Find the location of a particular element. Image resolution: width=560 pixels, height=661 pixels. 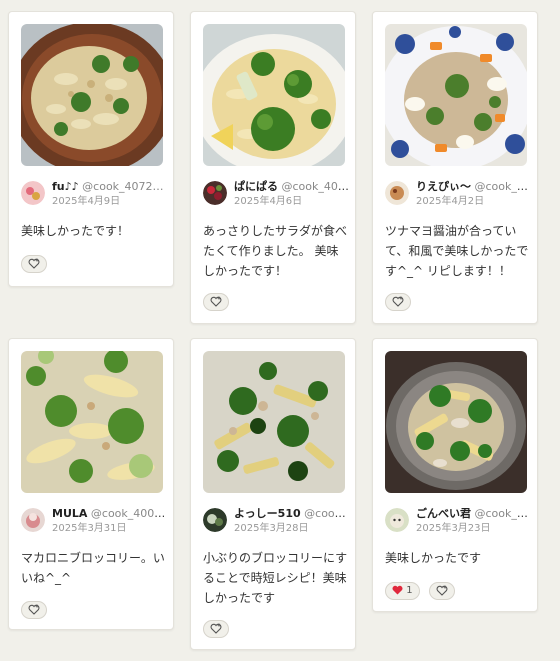

author-name: ぱにぱる is located at coordinates (256, 186).